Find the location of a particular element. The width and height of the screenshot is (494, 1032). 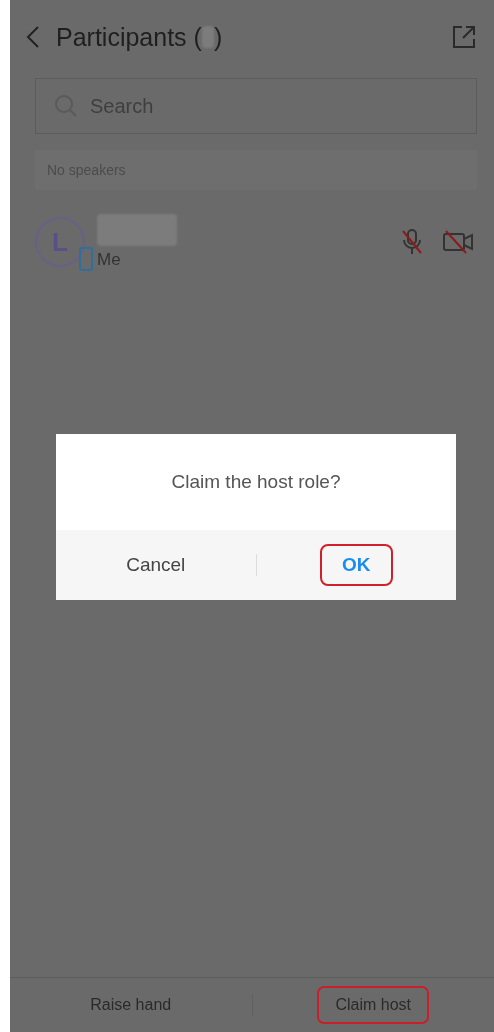

title-parenthesis: ) is located at coordinates (218, 37).